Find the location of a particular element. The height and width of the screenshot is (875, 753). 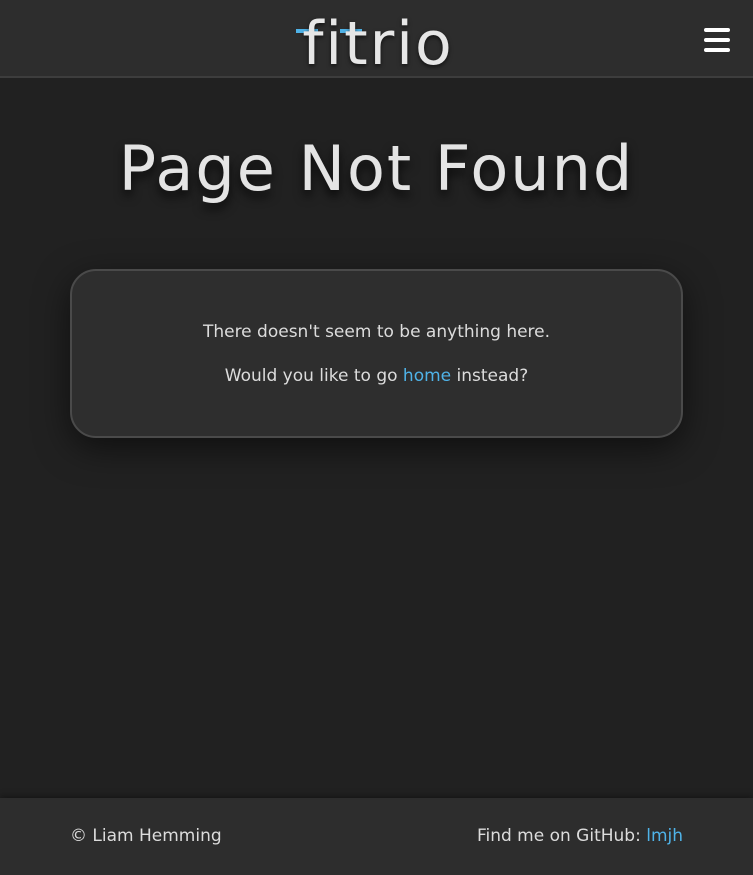

site-header: fitrio is located at coordinates (376, 39).